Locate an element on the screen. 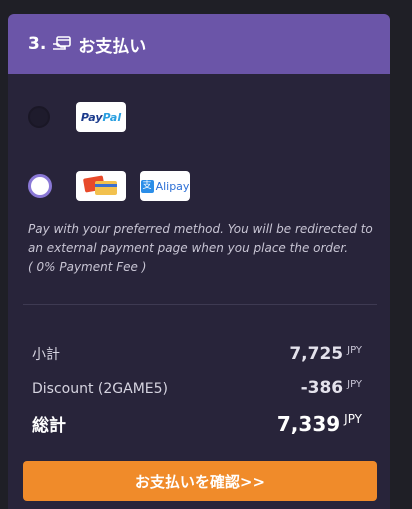  subtotal-row: 小計 7,725 JPY is located at coordinates (197, 354).